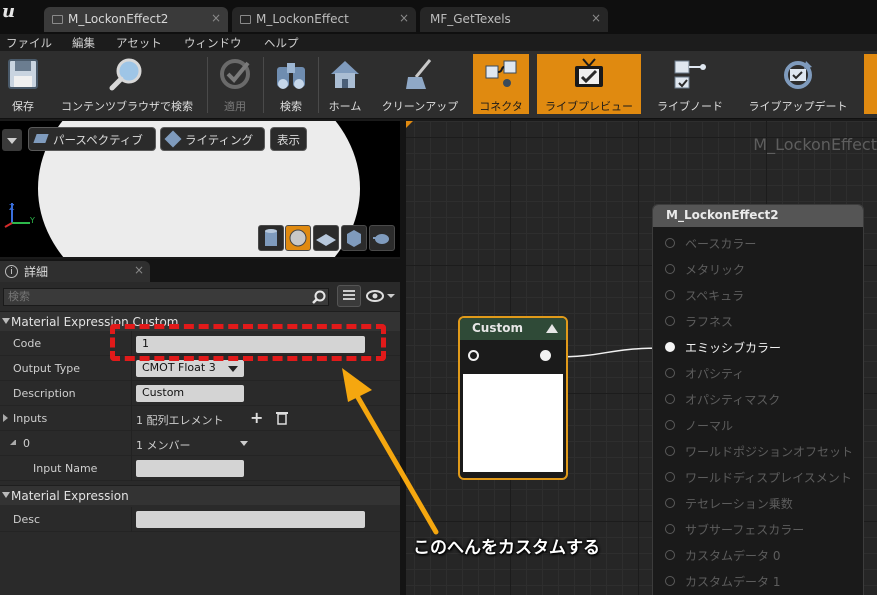  Describe the element at coordinates (514, 19) in the screenshot. I see `tab-mf-gettexels: MF_GetTexels ×` at that location.